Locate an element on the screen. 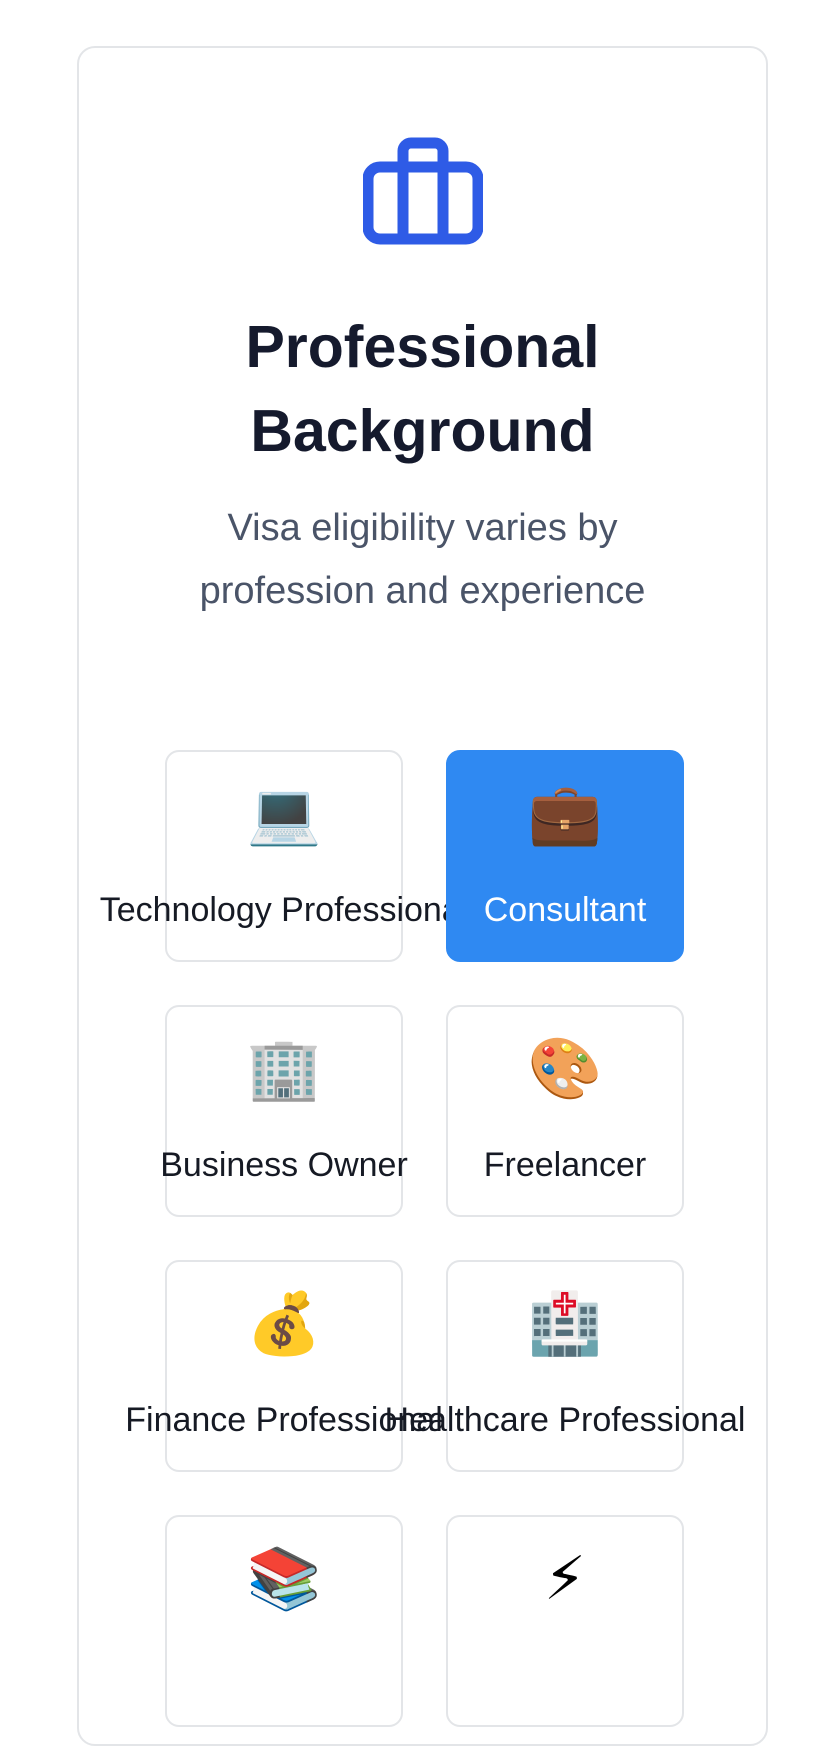  briefcase-icon is located at coordinates (423, 191).